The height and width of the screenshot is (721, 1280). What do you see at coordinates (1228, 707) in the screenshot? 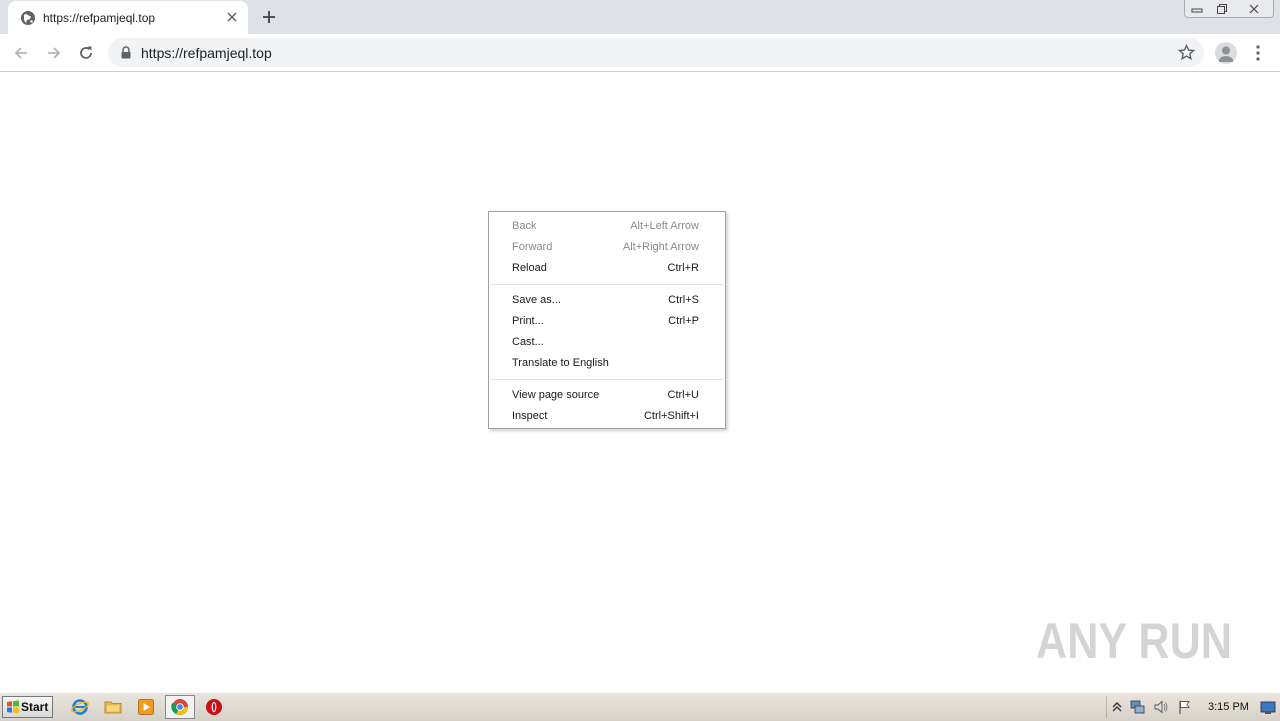
I see `taskbar-clock: 3:15 PM` at bounding box center [1228, 707].